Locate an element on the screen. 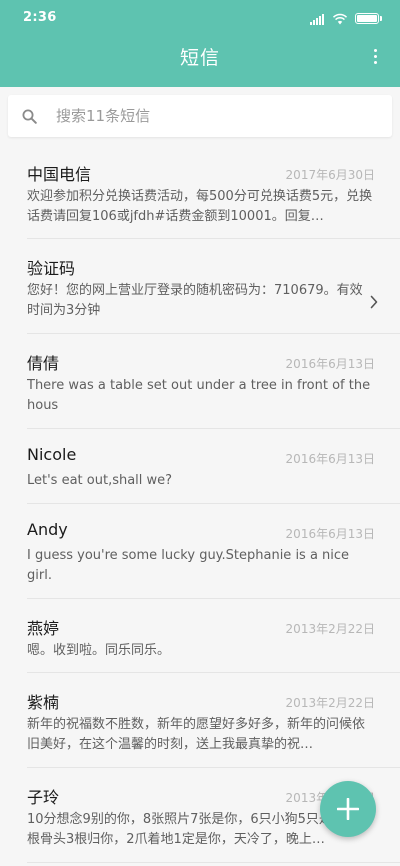  conversation-item: 验证码 您好！您的网上营业厅登录的随机密码为：710679。有效时间为3分钟 is located at coordinates (213, 286).